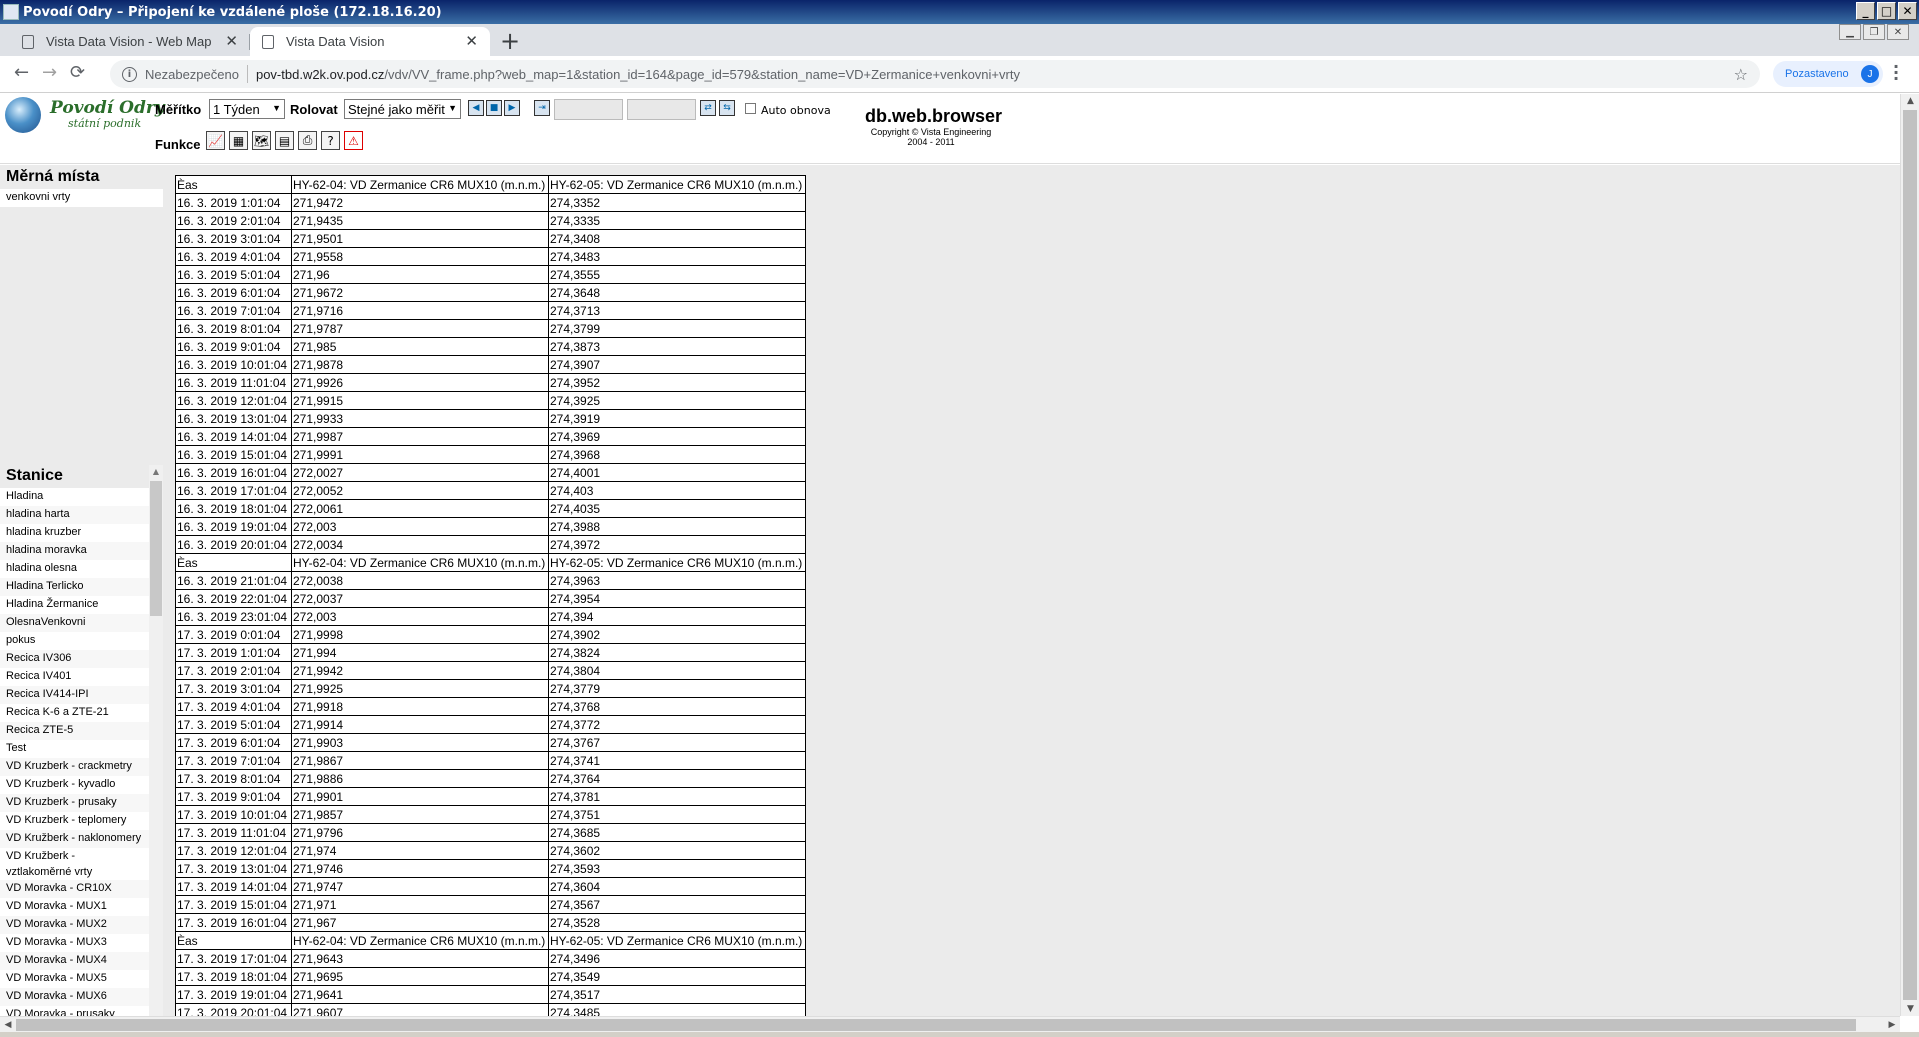 The image size is (1919, 1037). What do you see at coordinates (74, 803) in the screenshot?
I see `station-item: VD Kruzberk - prusaky` at bounding box center [74, 803].